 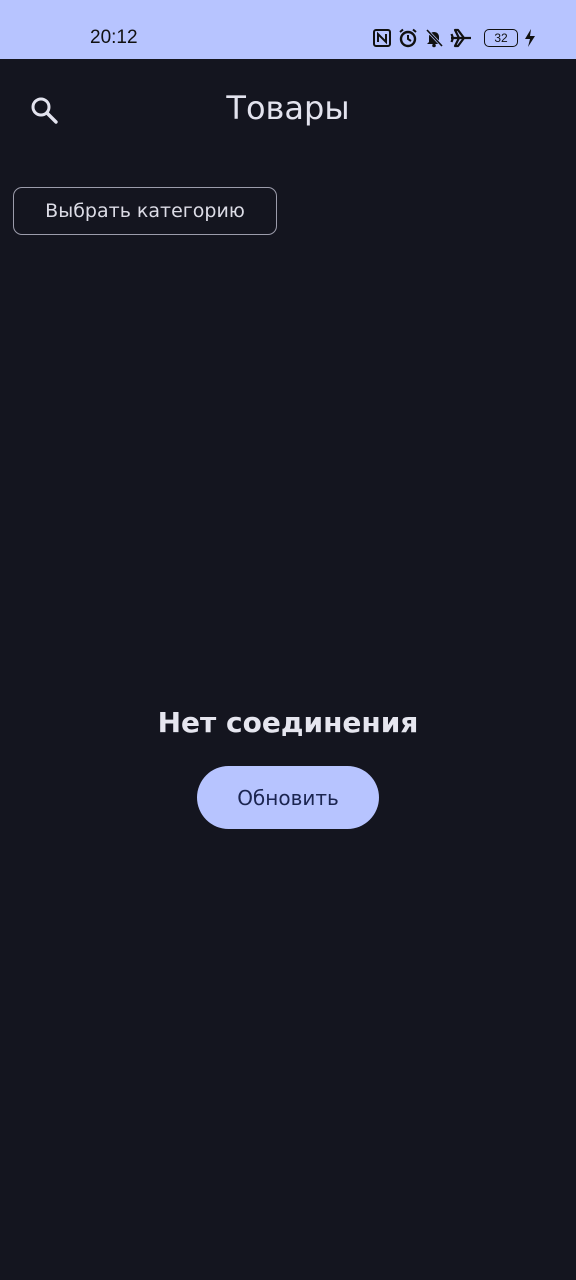 I want to click on status-icons: 32, so click(x=454, y=38).